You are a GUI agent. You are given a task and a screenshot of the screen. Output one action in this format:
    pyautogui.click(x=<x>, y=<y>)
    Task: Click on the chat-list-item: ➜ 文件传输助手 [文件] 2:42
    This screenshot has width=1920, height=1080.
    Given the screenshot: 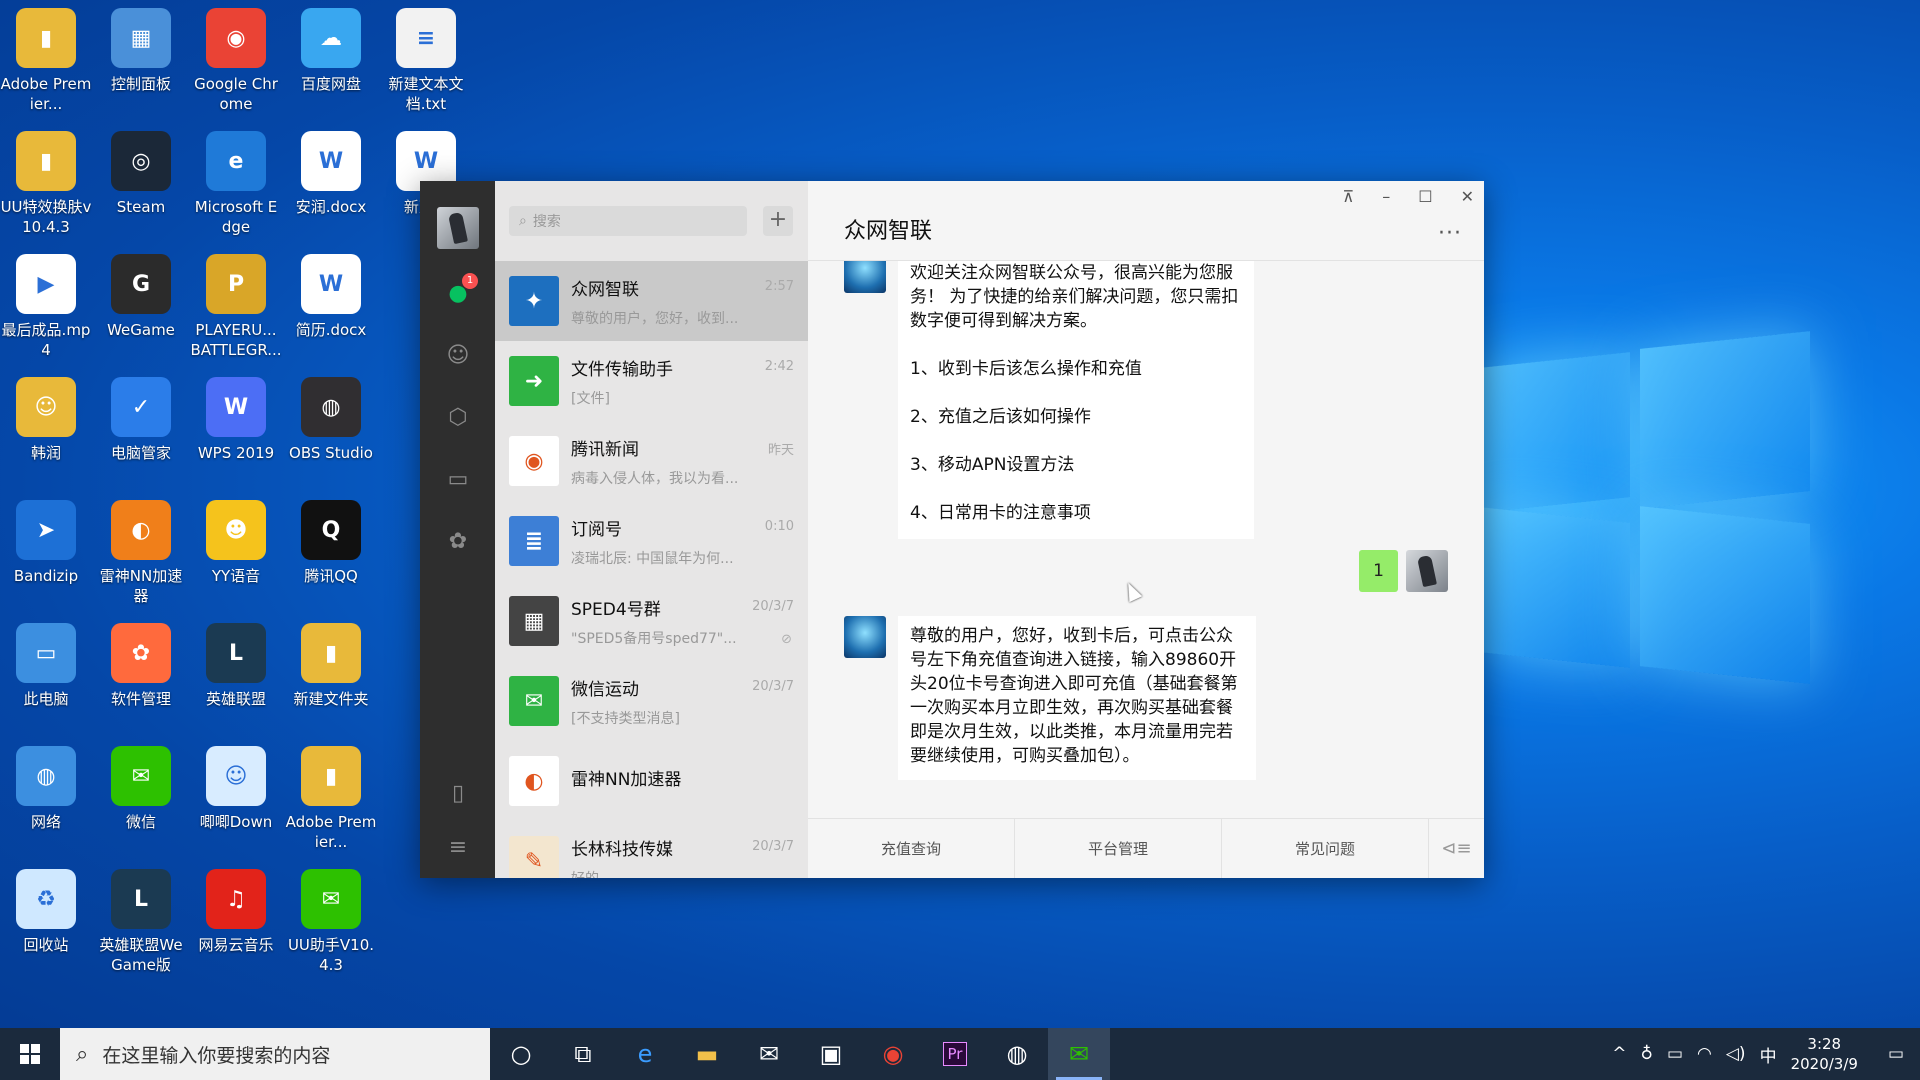 What is the action you would take?
    pyautogui.click(x=651, y=381)
    